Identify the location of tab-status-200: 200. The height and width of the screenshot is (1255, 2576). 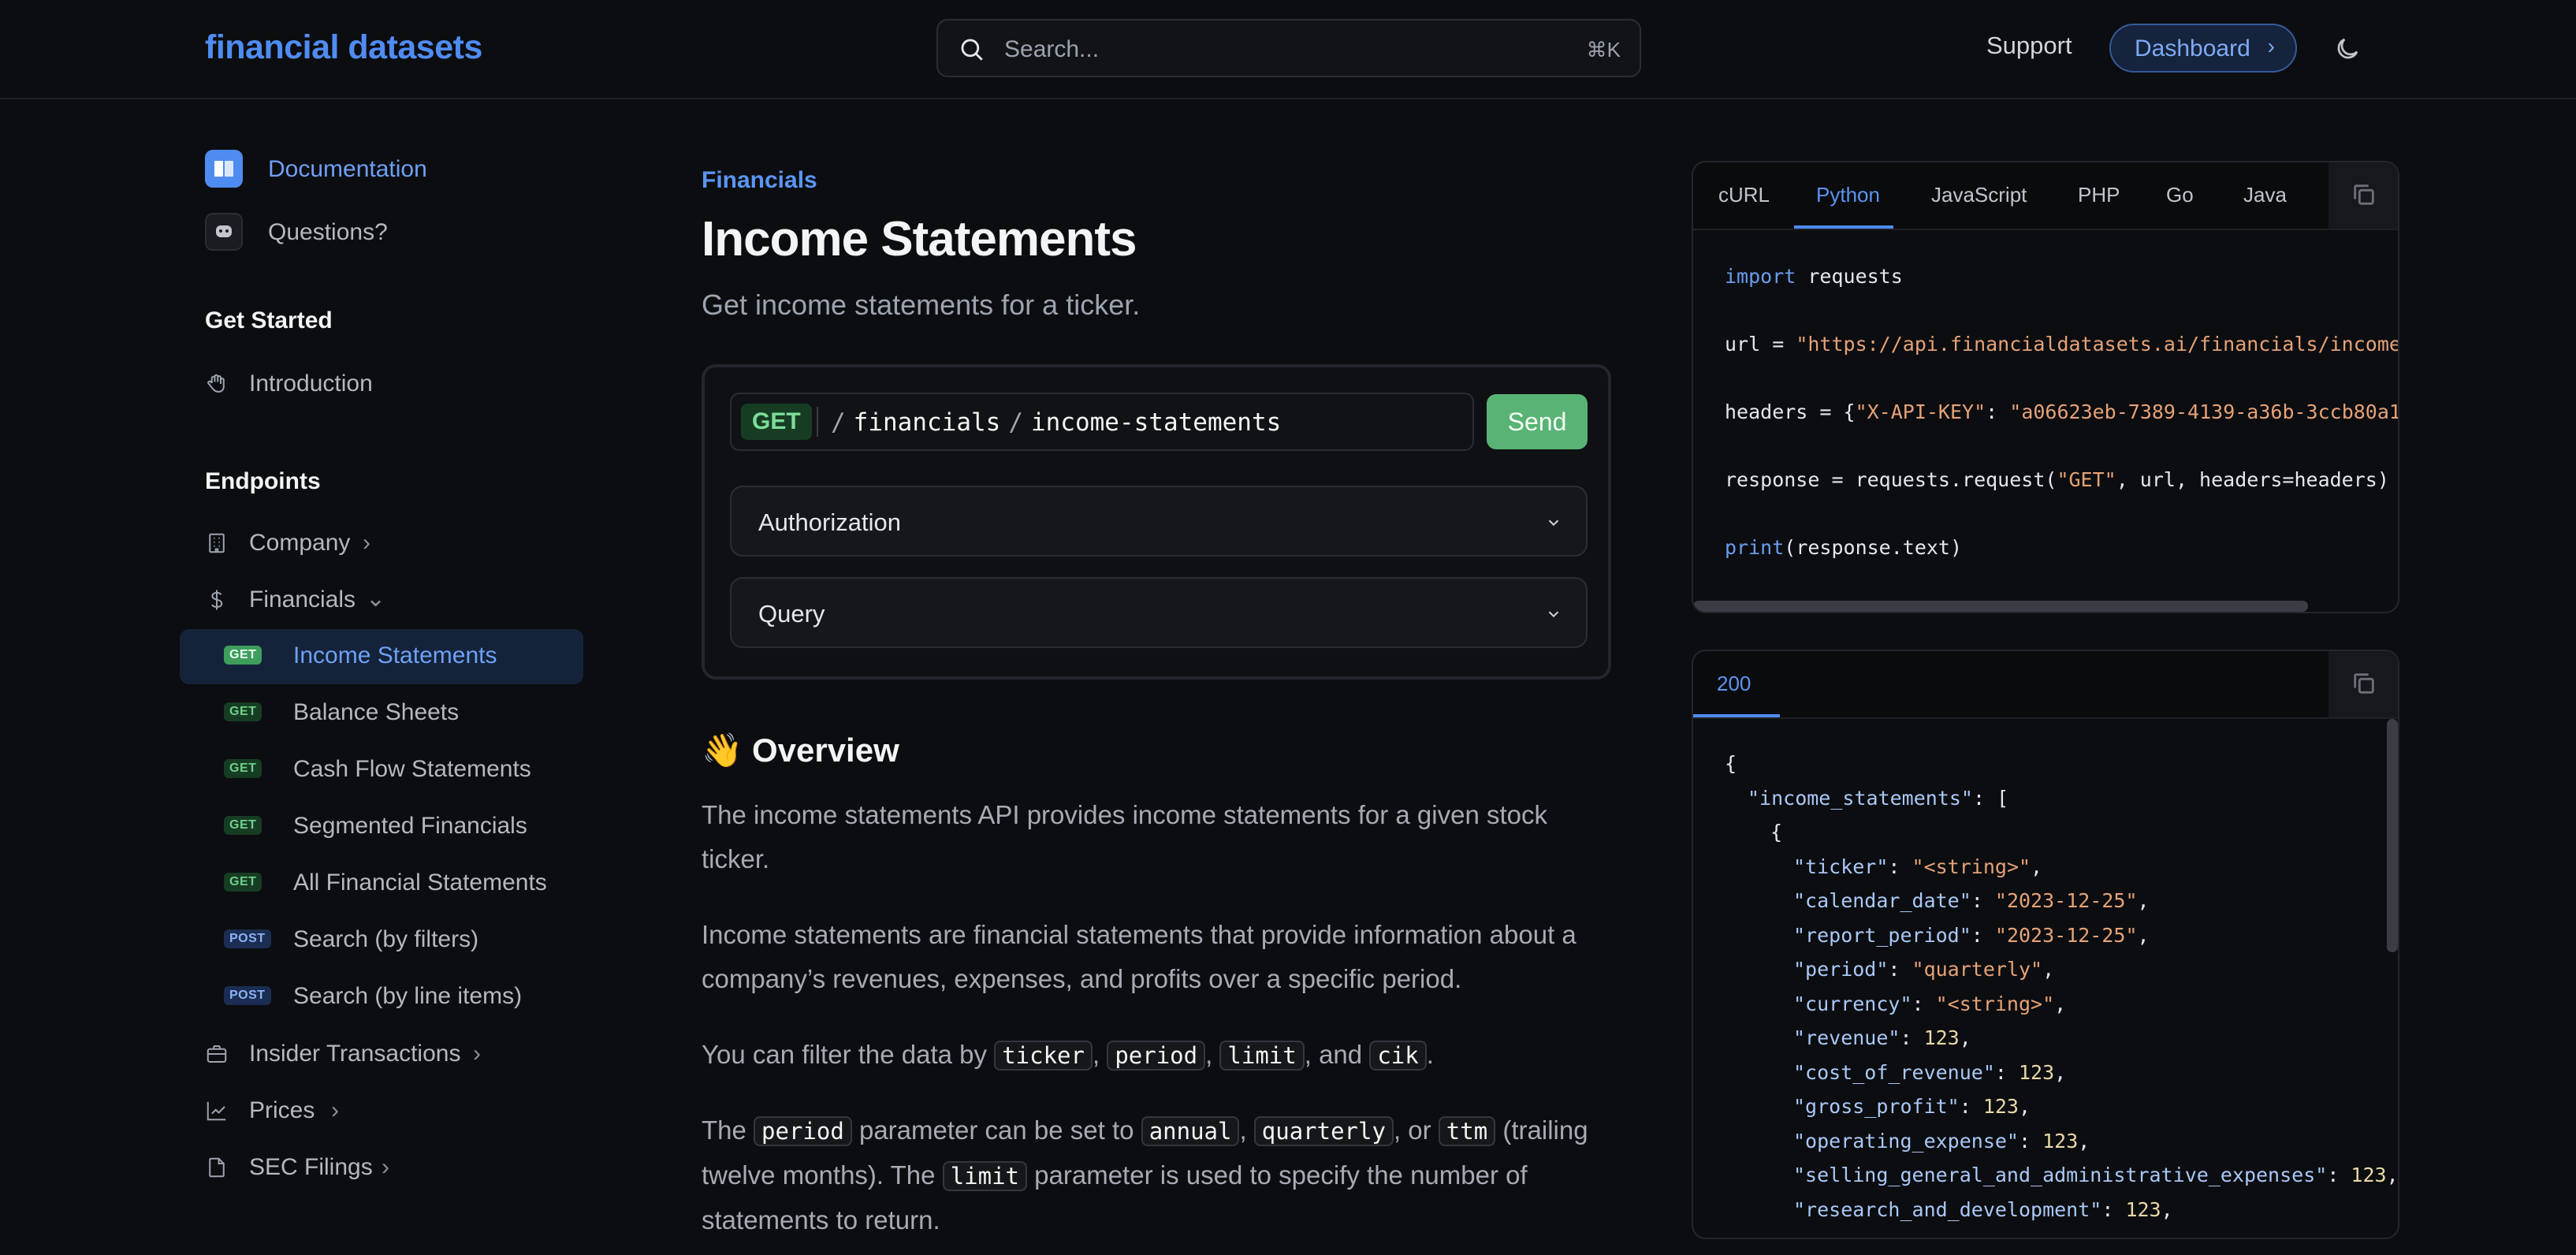
(1734, 684).